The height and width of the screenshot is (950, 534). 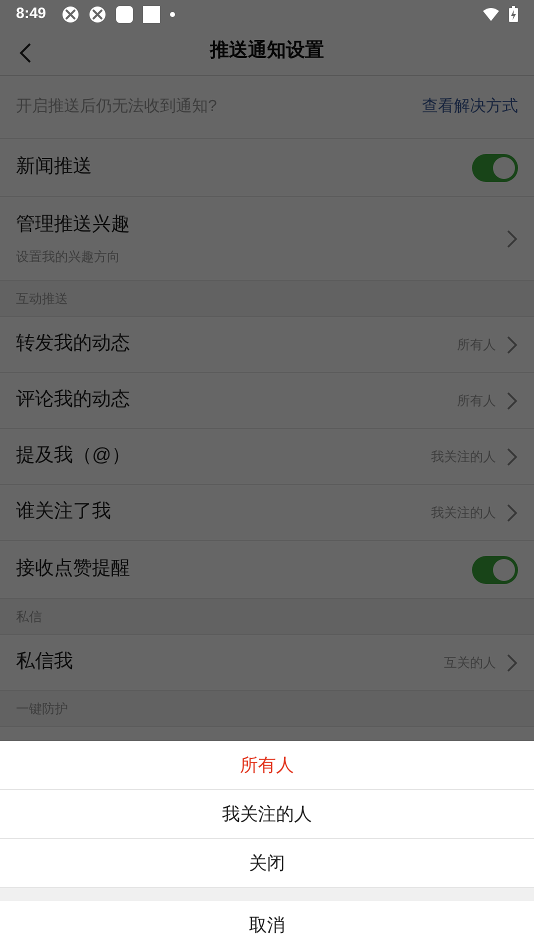 I want to click on cancel-button: 取消, so click(x=267, y=925).